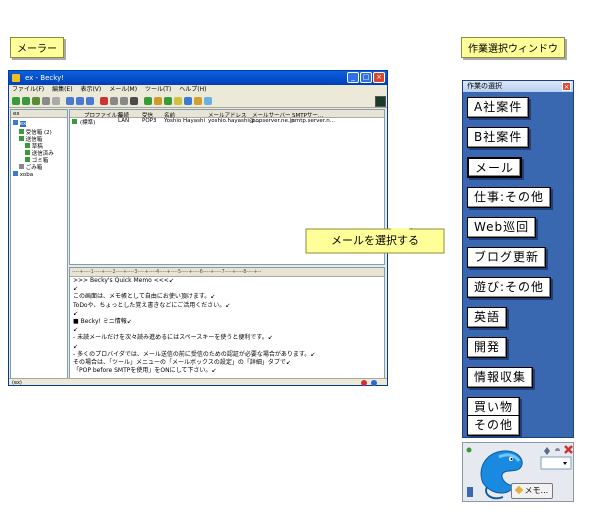 Image resolution: width=606 pixels, height=526 pixels. Describe the element at coordinates (192, 89) in the screenshot. I see `menu-help: ヘルプ(H)` at that location.